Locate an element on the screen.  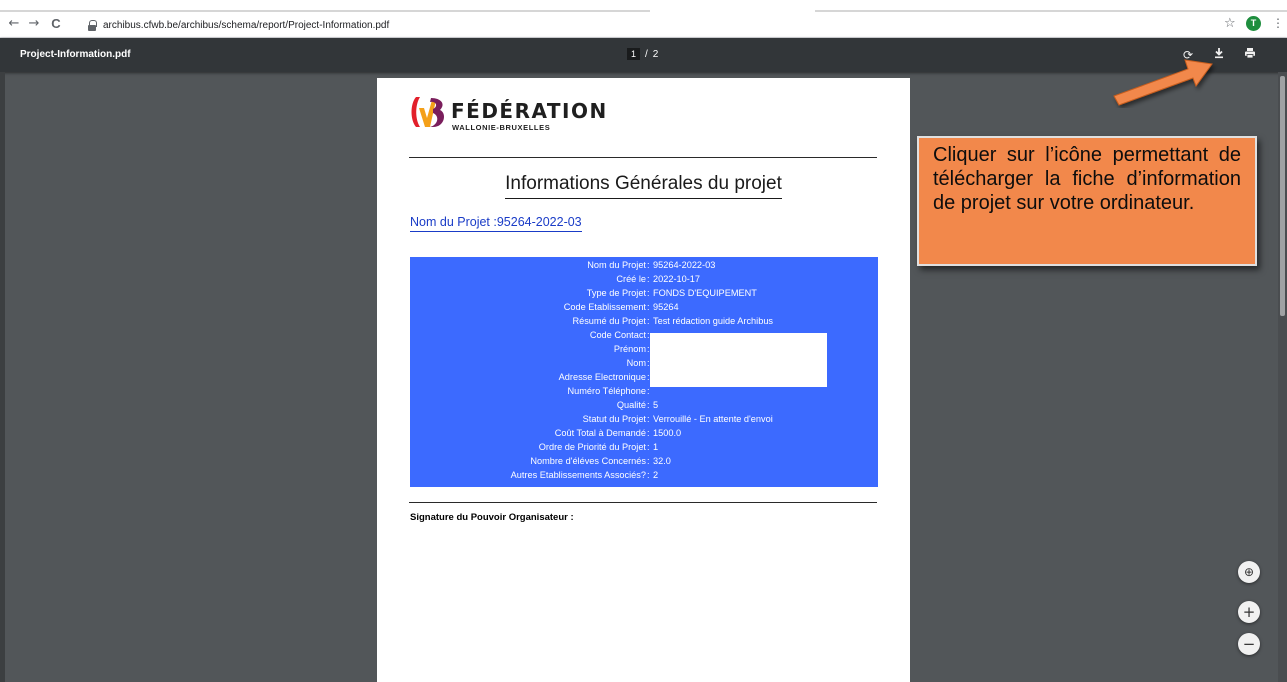
info-value: 1500.0 is located at coordinates (667, 433).